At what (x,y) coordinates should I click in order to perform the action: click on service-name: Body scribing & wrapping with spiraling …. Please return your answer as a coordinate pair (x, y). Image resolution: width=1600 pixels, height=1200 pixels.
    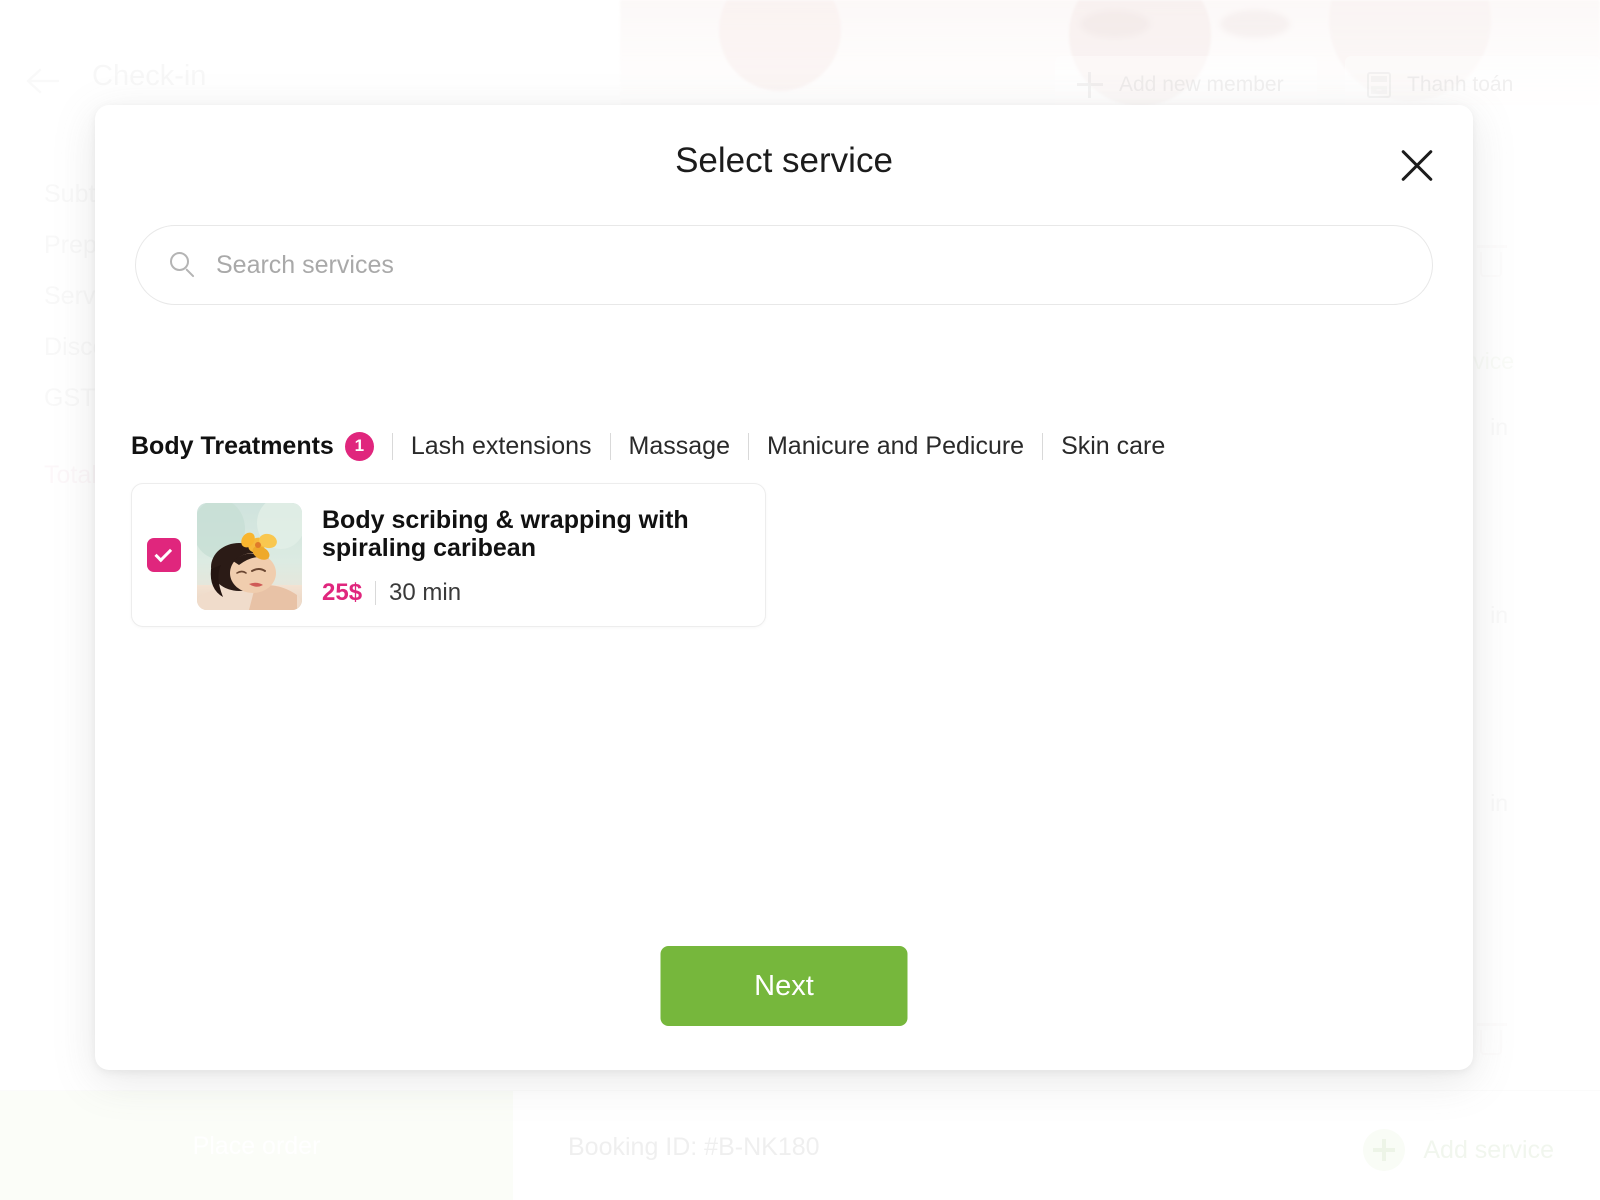
    Looking at the image, I should click on (505, 534).